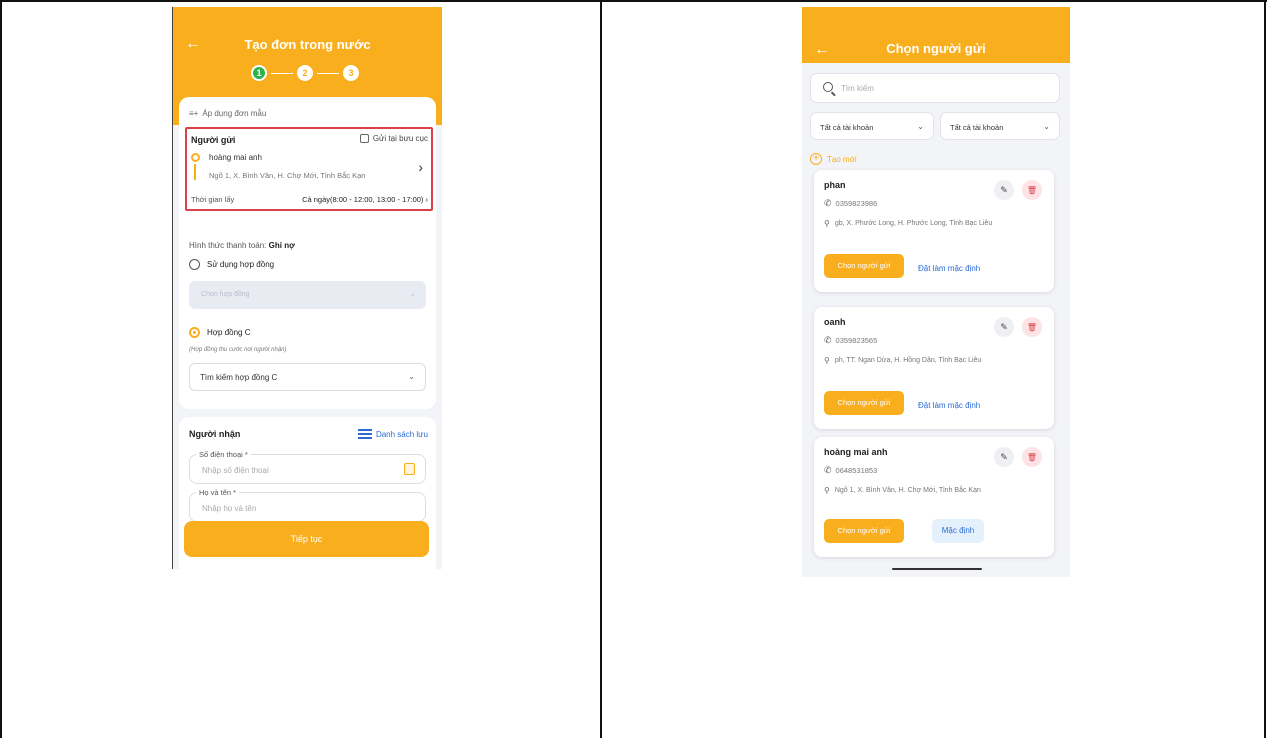 The height and width of the screenshot is (738, 1267). Describe the element at coordinates (835, 322) in the screenshot. I see `sender-name: oanh` at that location.